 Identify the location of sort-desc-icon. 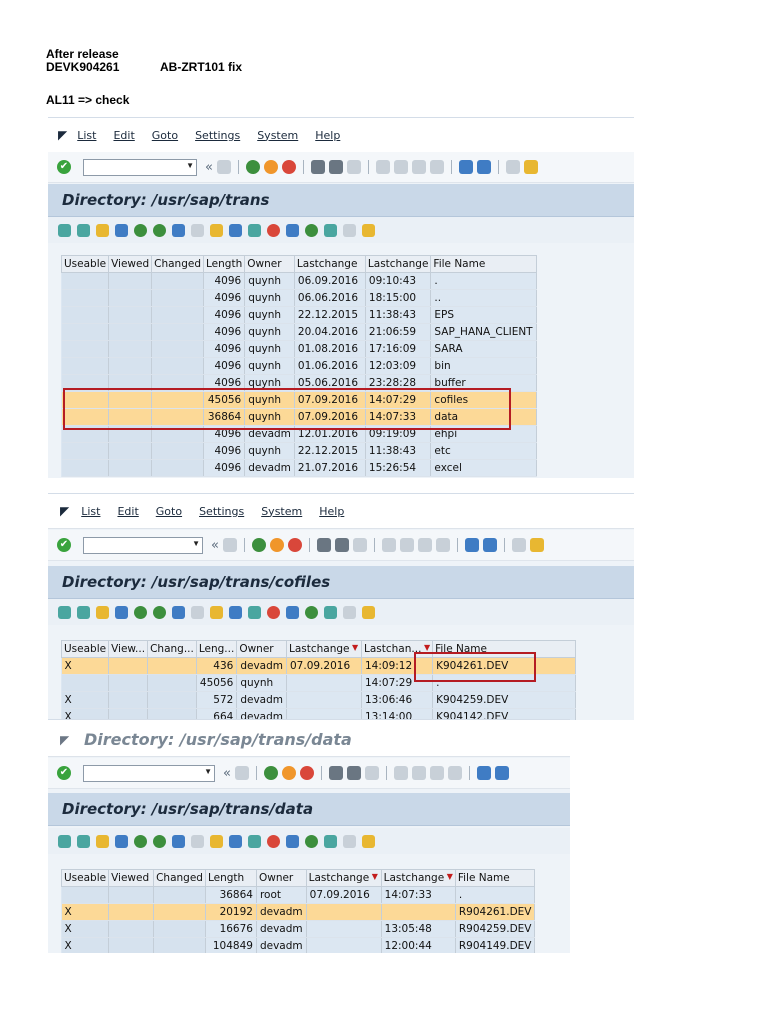
(159, 612).